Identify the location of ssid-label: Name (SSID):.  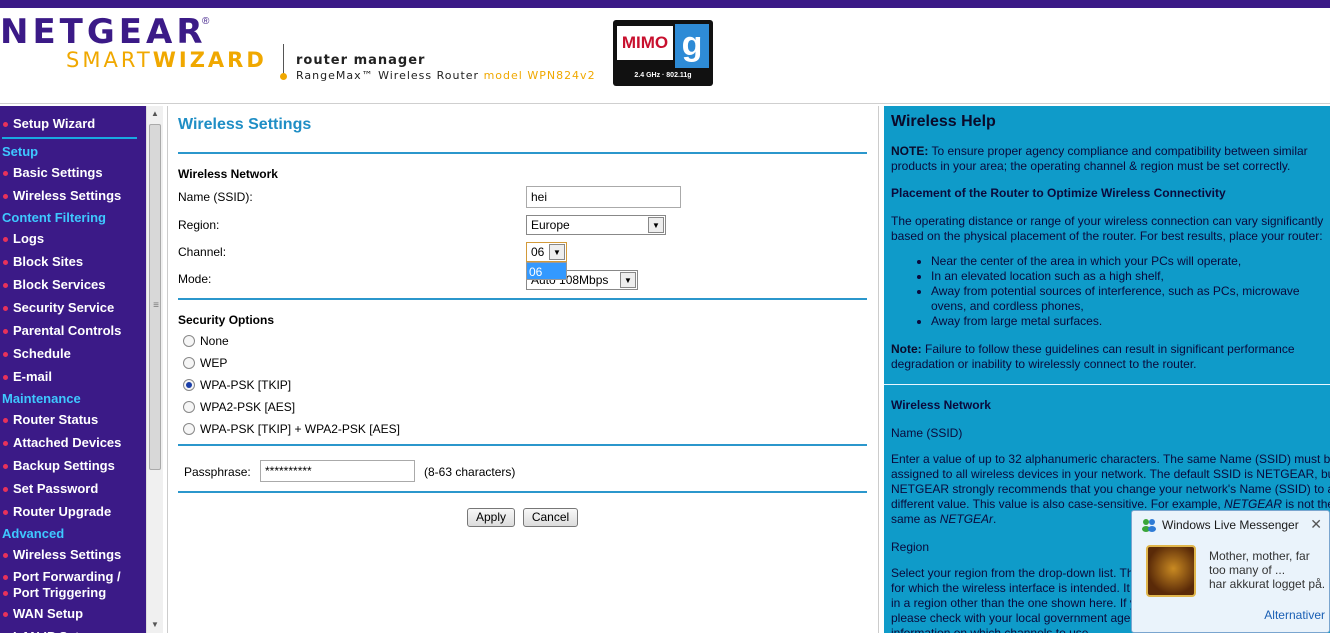
(215, 197).